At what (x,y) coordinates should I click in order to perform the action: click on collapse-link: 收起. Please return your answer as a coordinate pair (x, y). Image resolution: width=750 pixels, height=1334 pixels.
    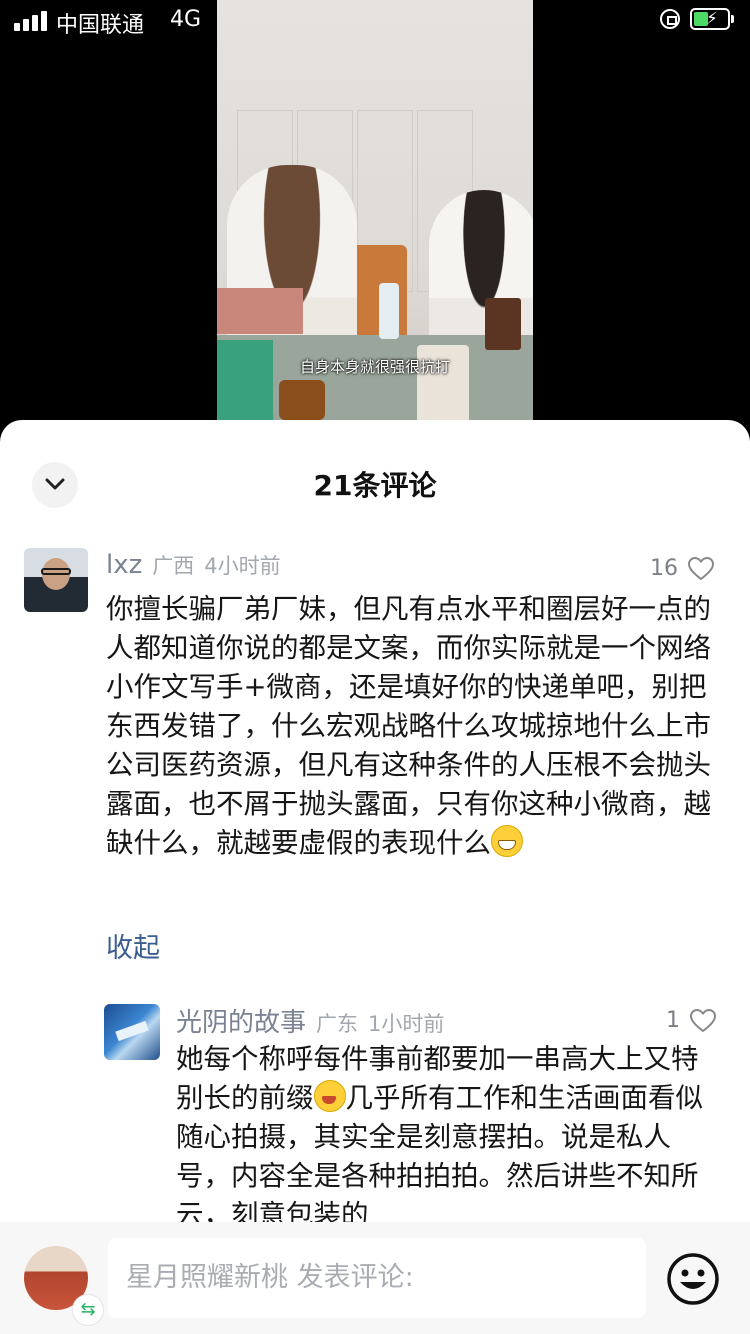
    Looking at the image, I should click on (133, 945).